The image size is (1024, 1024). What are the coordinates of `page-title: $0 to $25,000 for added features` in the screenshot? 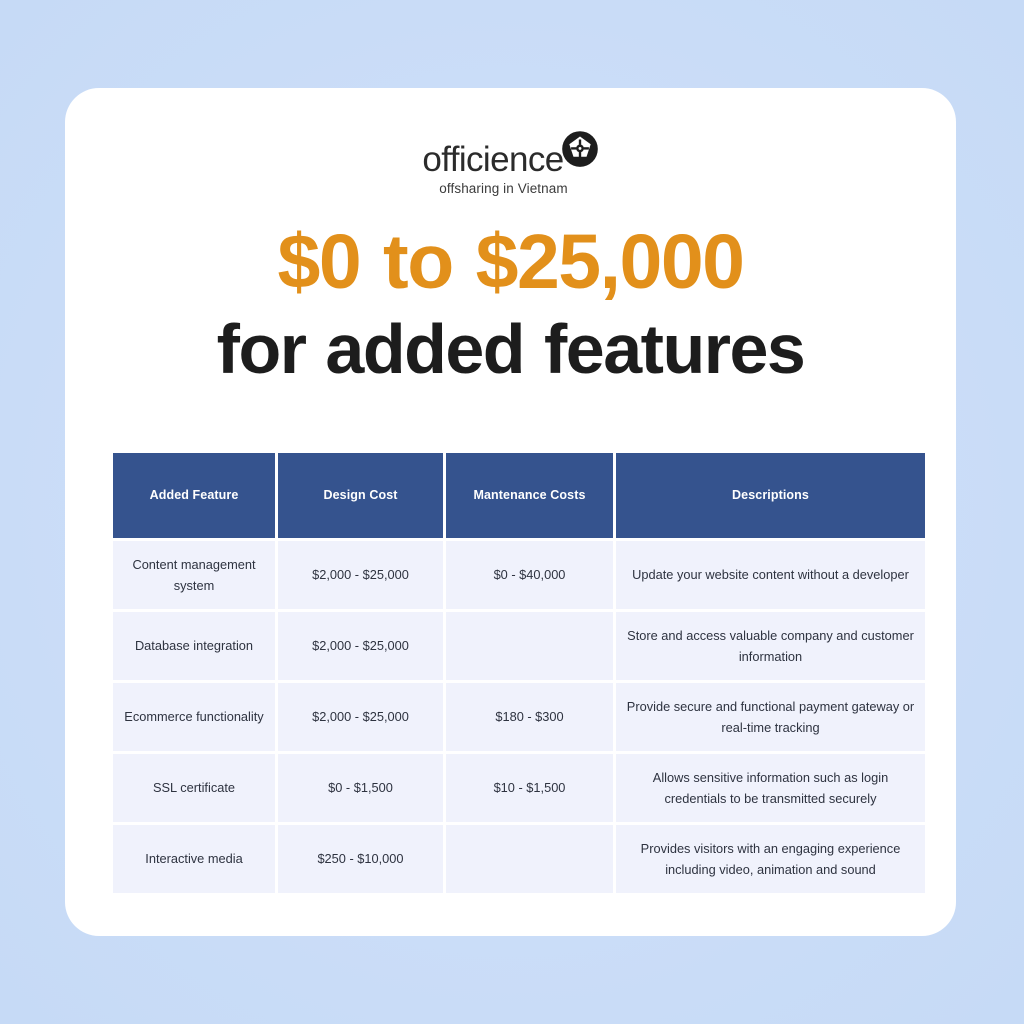 It's located at (510, 304).